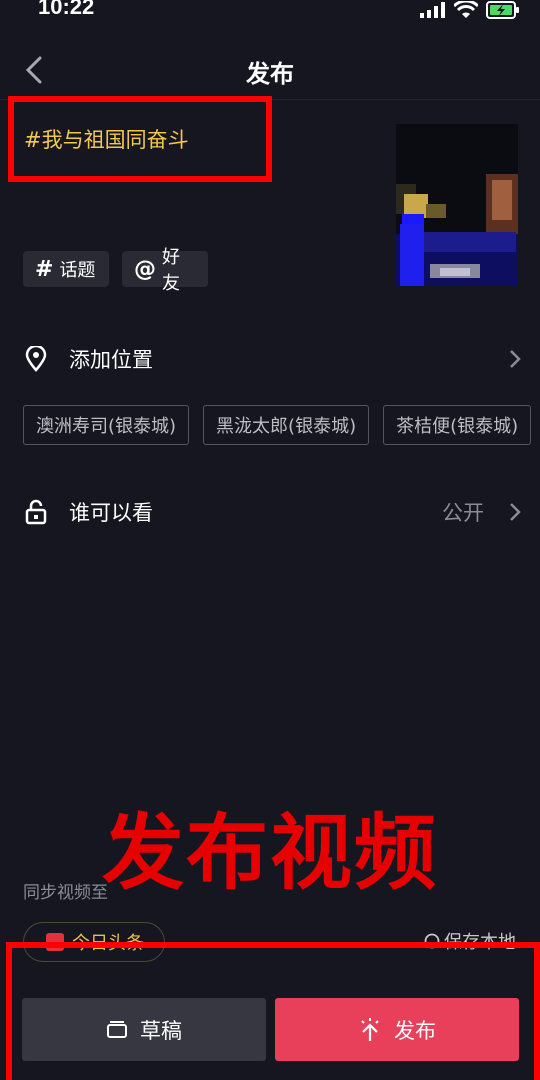 Image resolution: width=540 pixels, height=1080 pixels. Describe the element at coordinates (432, 10) in the screenshot. I see `signal-icon` at that location.